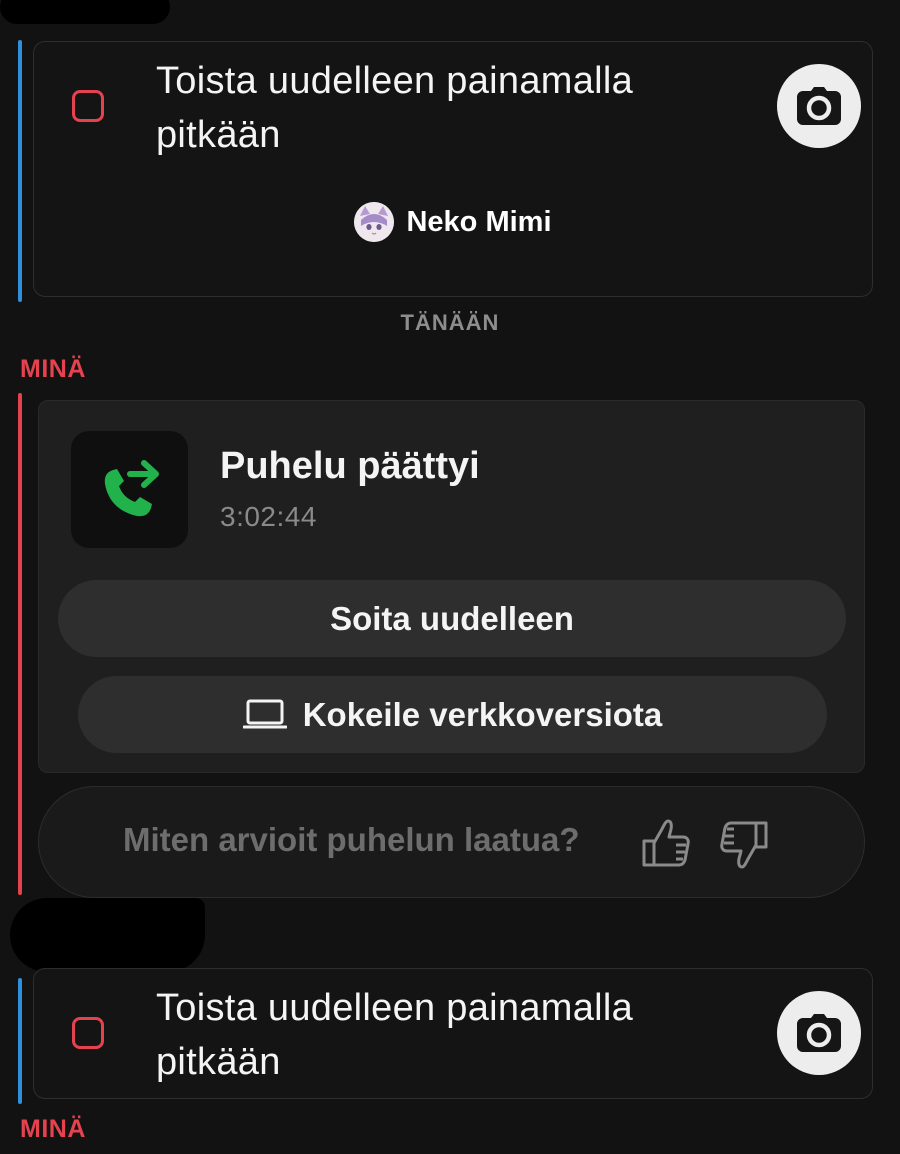 This screenshot has width=900, height=1154. I want to click on try-web-version-button: Kokeile verkkoversiota, so click(452, 714).